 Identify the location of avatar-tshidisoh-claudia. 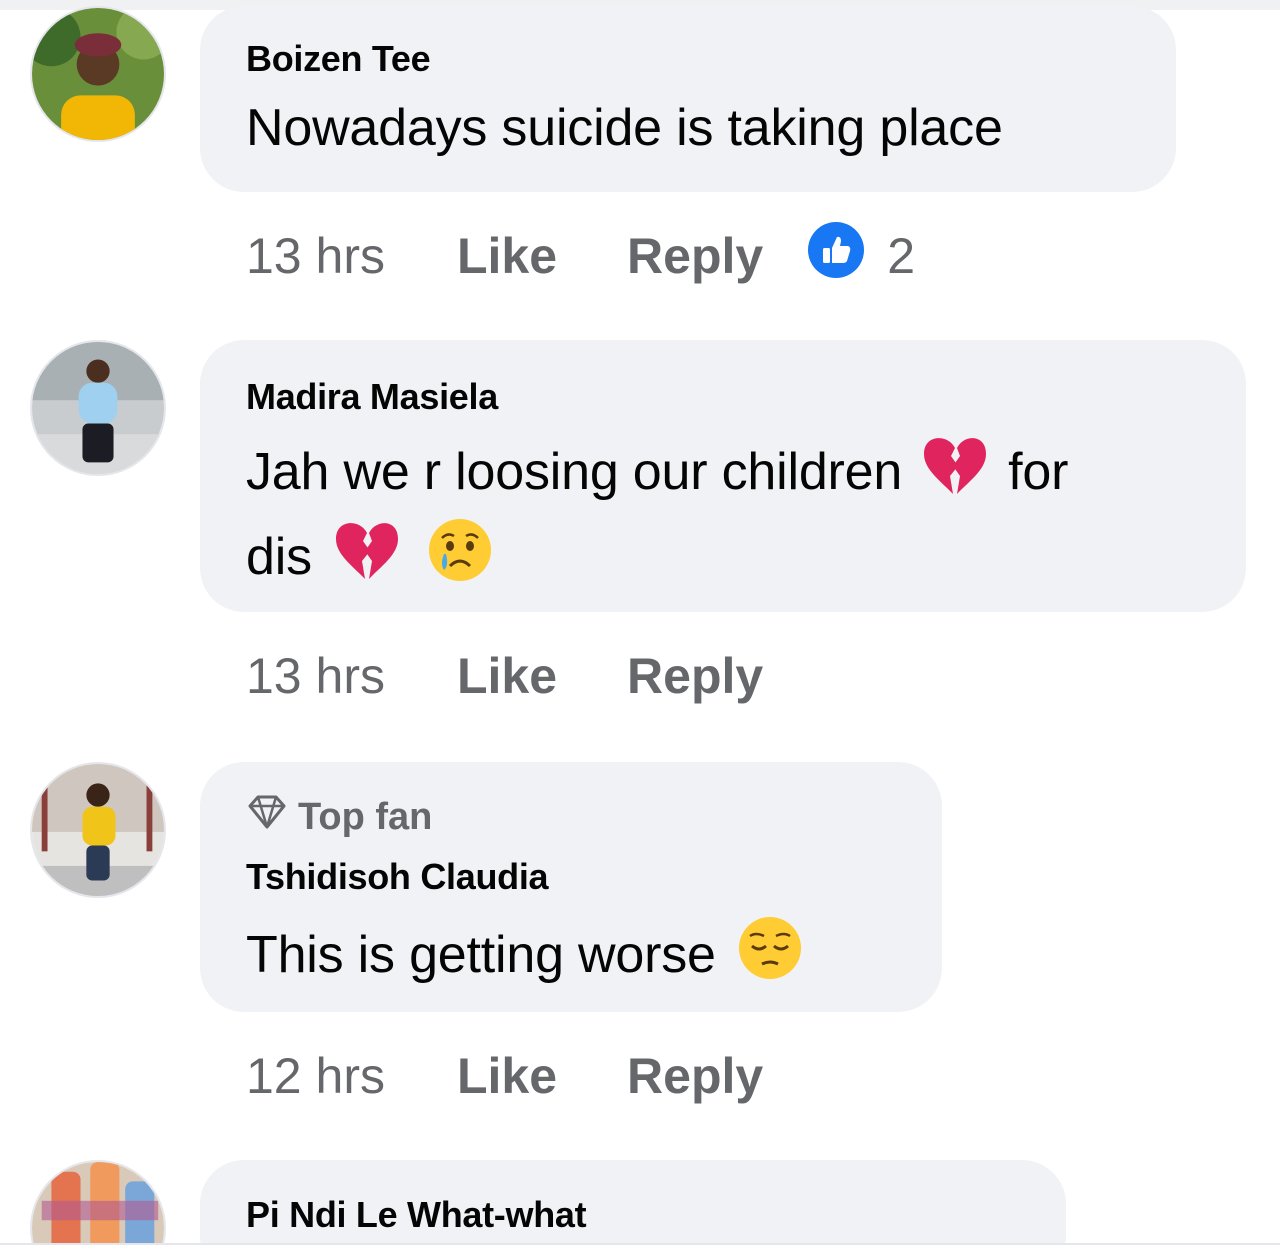
(98, 830).